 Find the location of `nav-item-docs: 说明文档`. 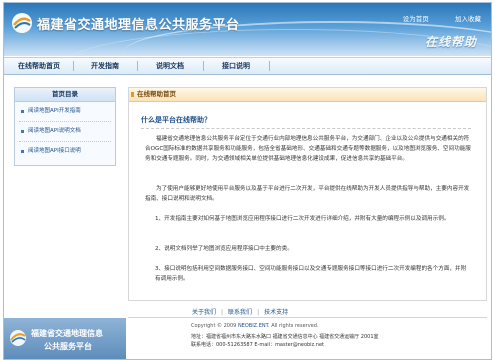

nav-item-docs: 说明文档 is located at coordinates (170, 66).